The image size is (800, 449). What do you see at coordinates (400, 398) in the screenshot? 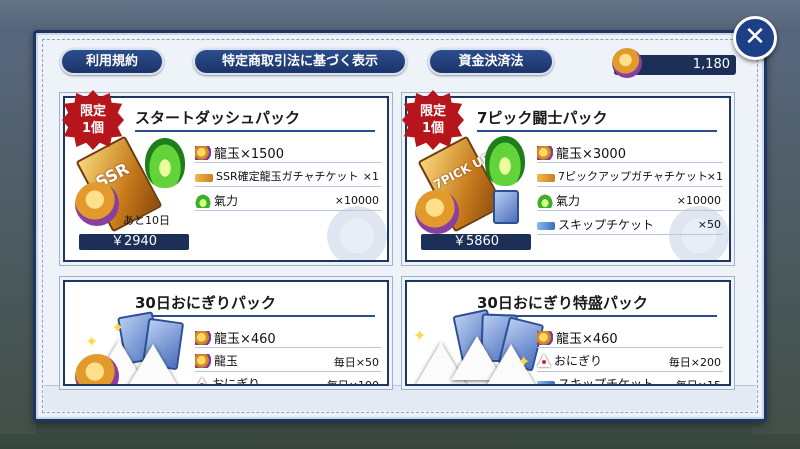
I see `modal-footer` at bounding box center [400, 398].